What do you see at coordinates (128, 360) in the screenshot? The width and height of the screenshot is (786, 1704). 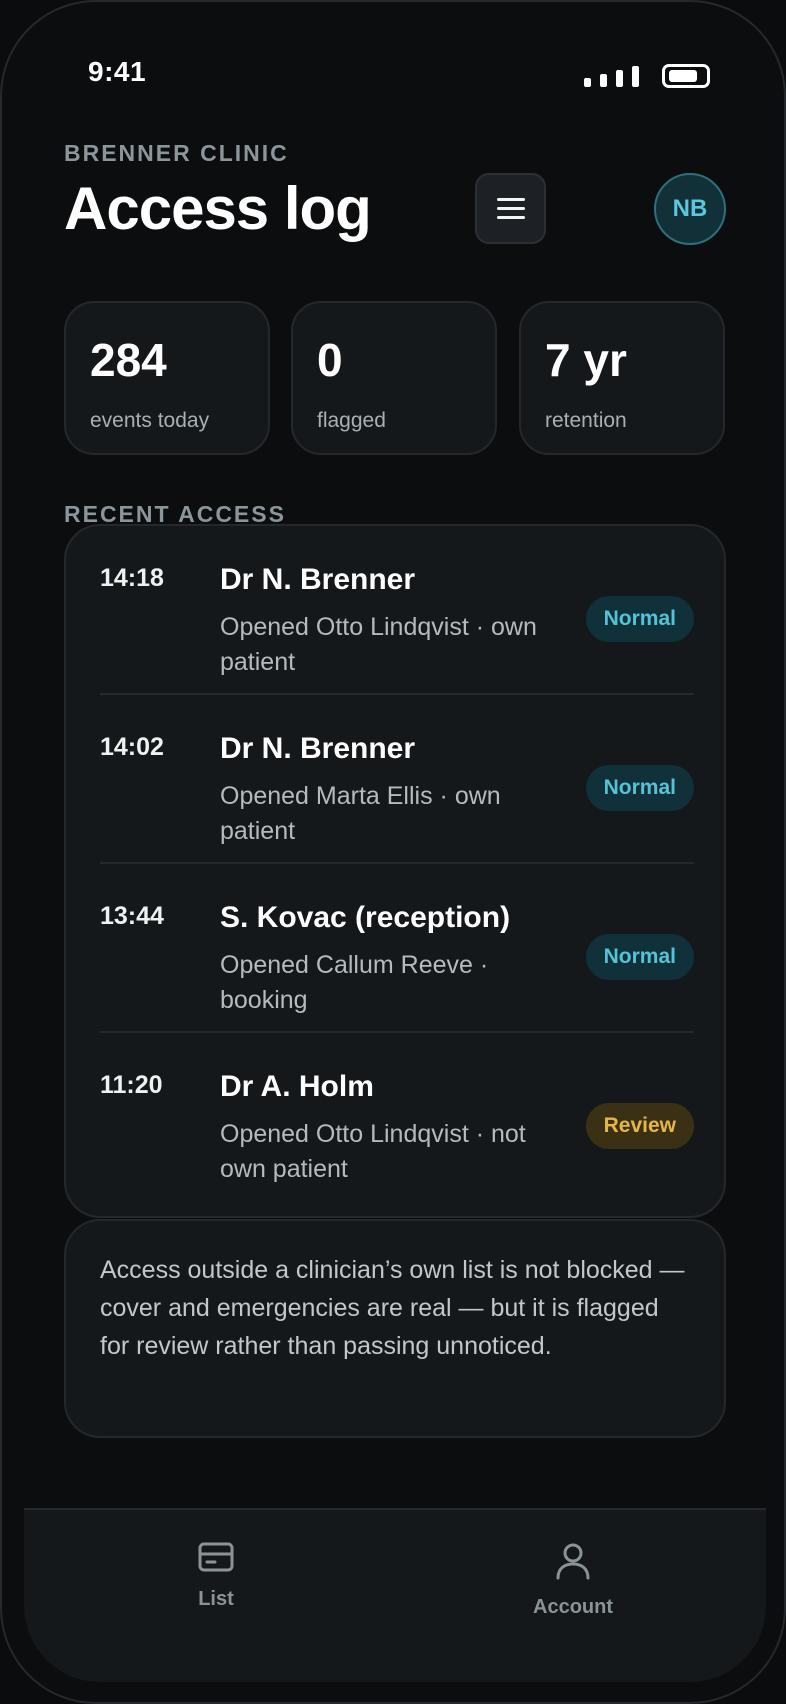 I see `stat-value: 284` at bounding box center [128, 360].